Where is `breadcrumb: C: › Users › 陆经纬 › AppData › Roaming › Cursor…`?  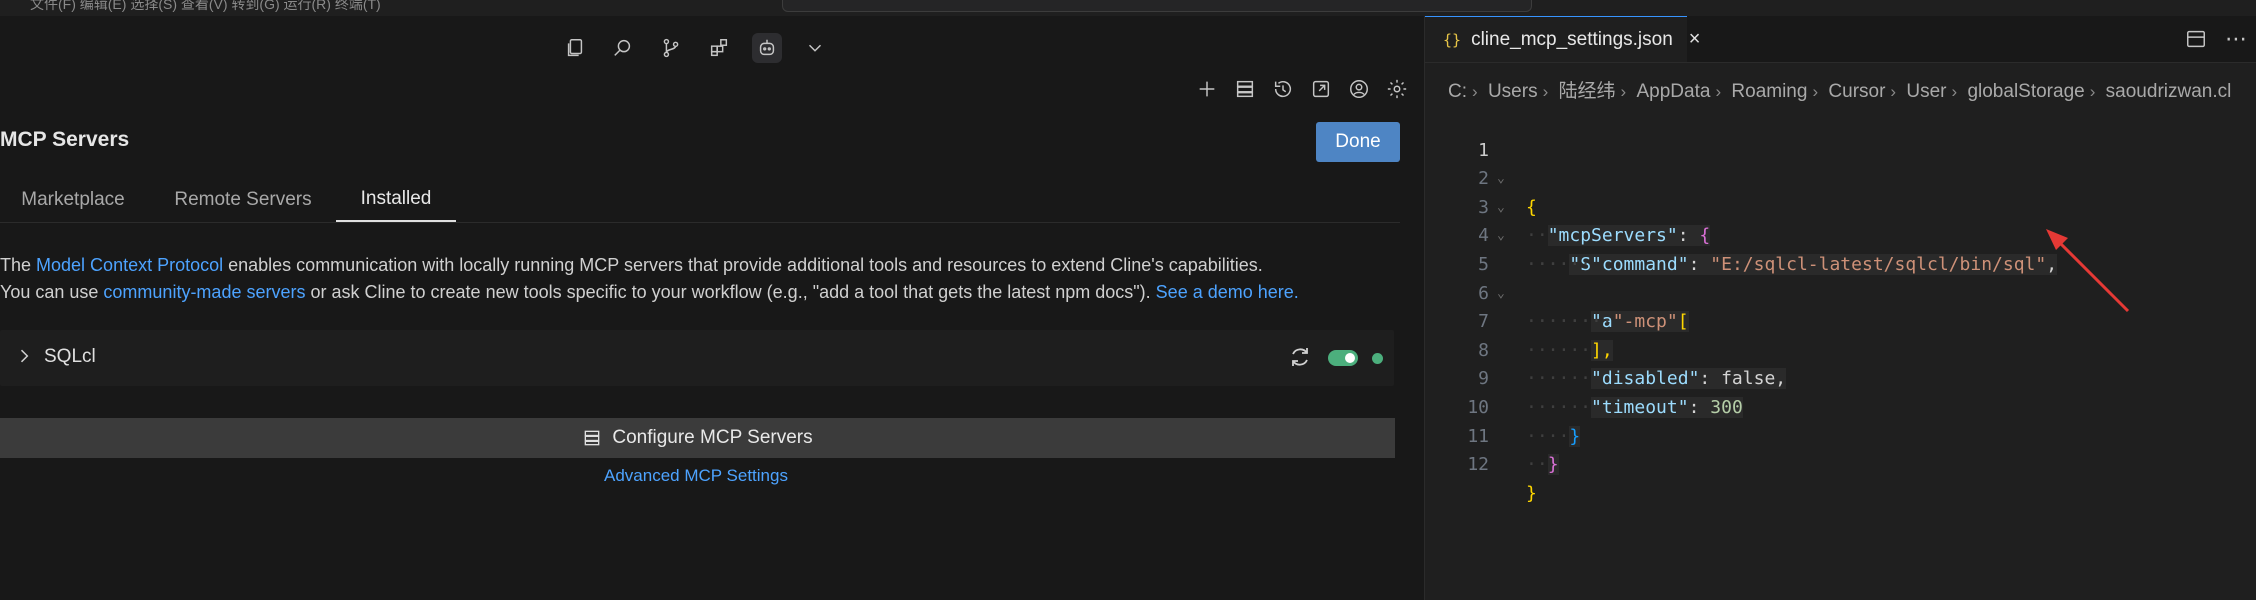
breadcrumb: C: › Users › 陆经纬 › AppData › Roaming › Cursor… is located at coordinates (1839, 89).